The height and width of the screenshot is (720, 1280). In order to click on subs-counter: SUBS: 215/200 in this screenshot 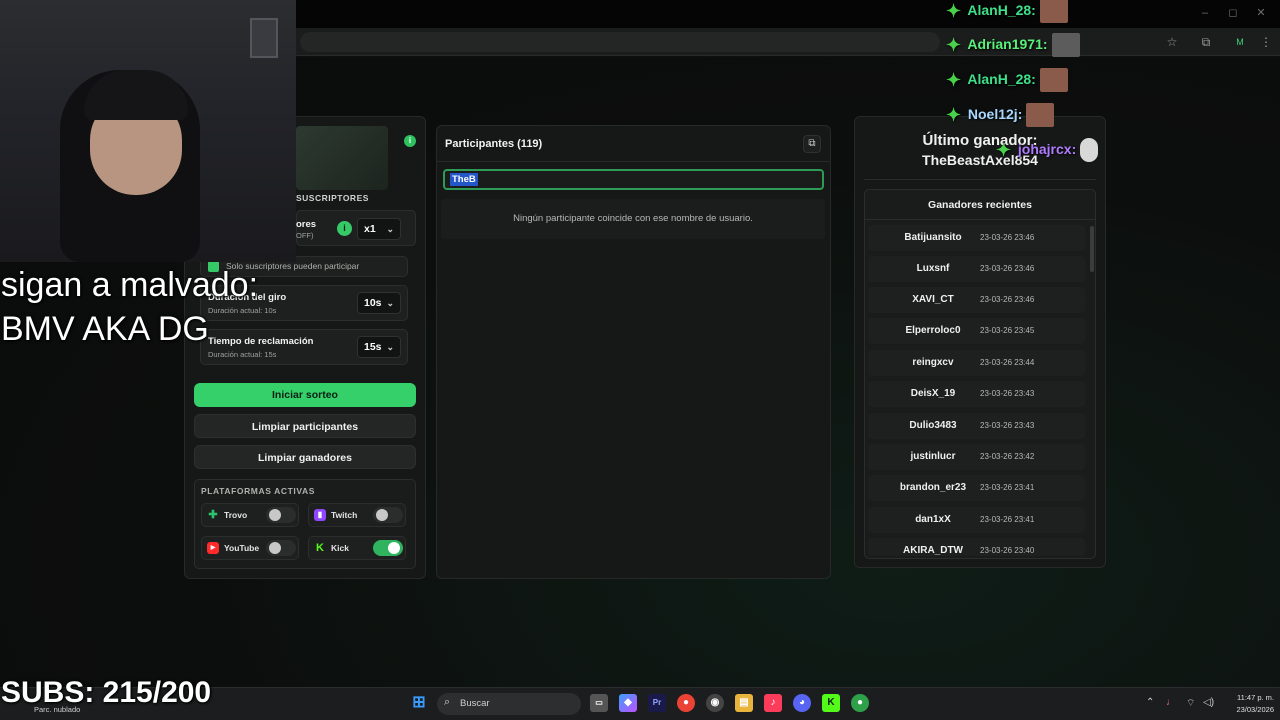, I will do `click(106, 692)`.